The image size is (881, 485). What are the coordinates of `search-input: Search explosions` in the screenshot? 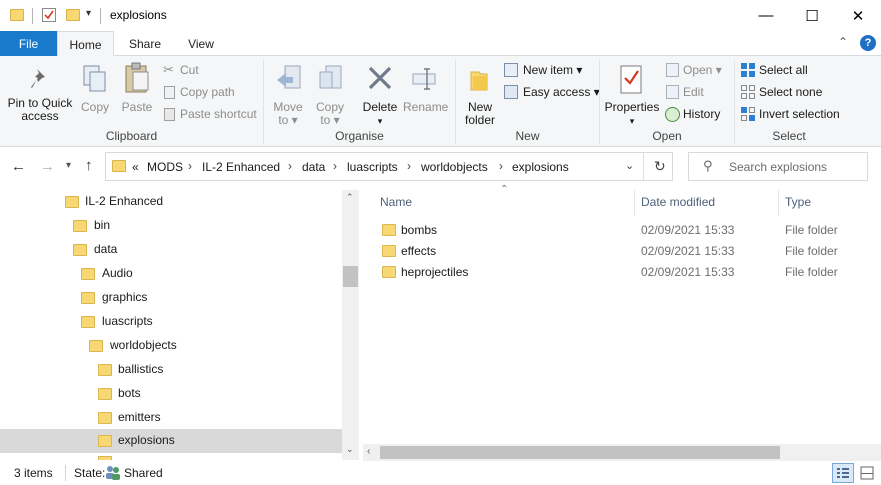 It's located at (778, 167).